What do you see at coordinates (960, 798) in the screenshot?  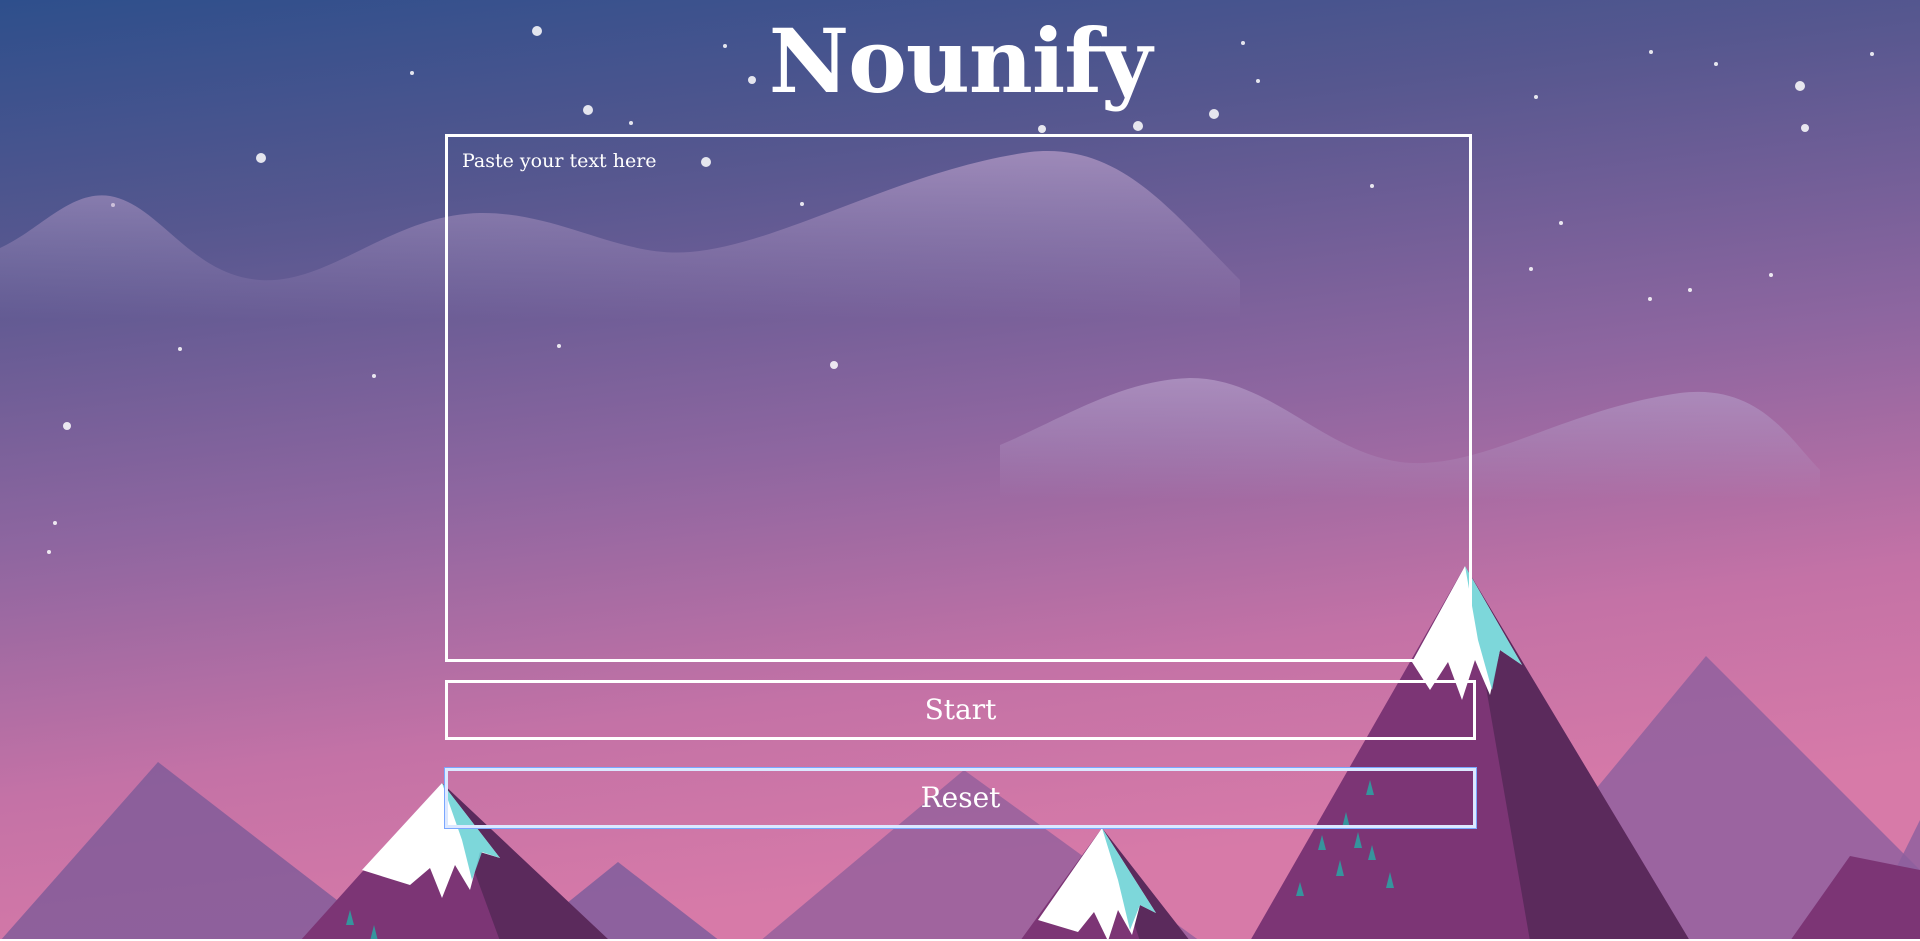 I see `reset-button: Reset` at bounding box center [960, 798].